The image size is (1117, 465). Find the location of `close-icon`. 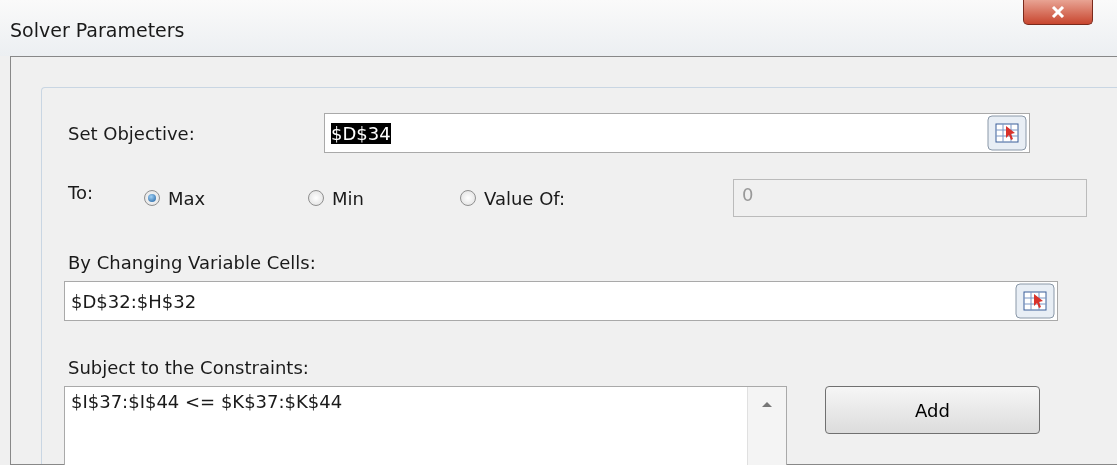

close-icon is located at coordinates (1058, 12).